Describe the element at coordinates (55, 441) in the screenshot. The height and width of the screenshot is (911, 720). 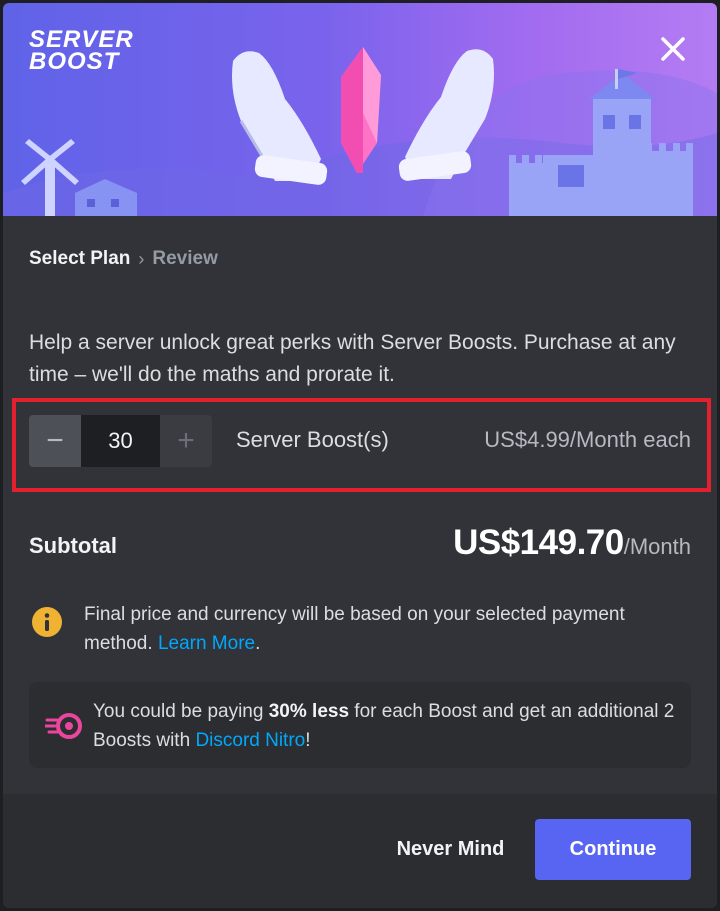
I see `decrement-button: −` at that location.